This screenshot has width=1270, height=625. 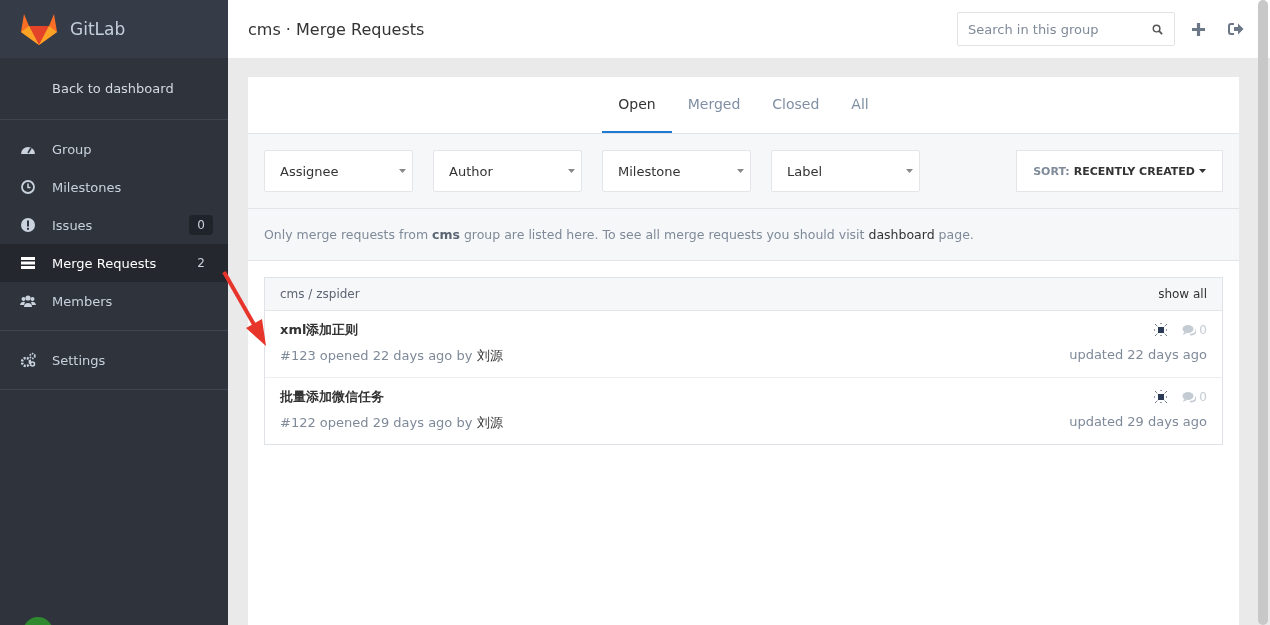 What do you see at coordinates (336, 29) in the screenshot?
I see `page-title: cms · Merge Requests` at bounding box center [336, 29].